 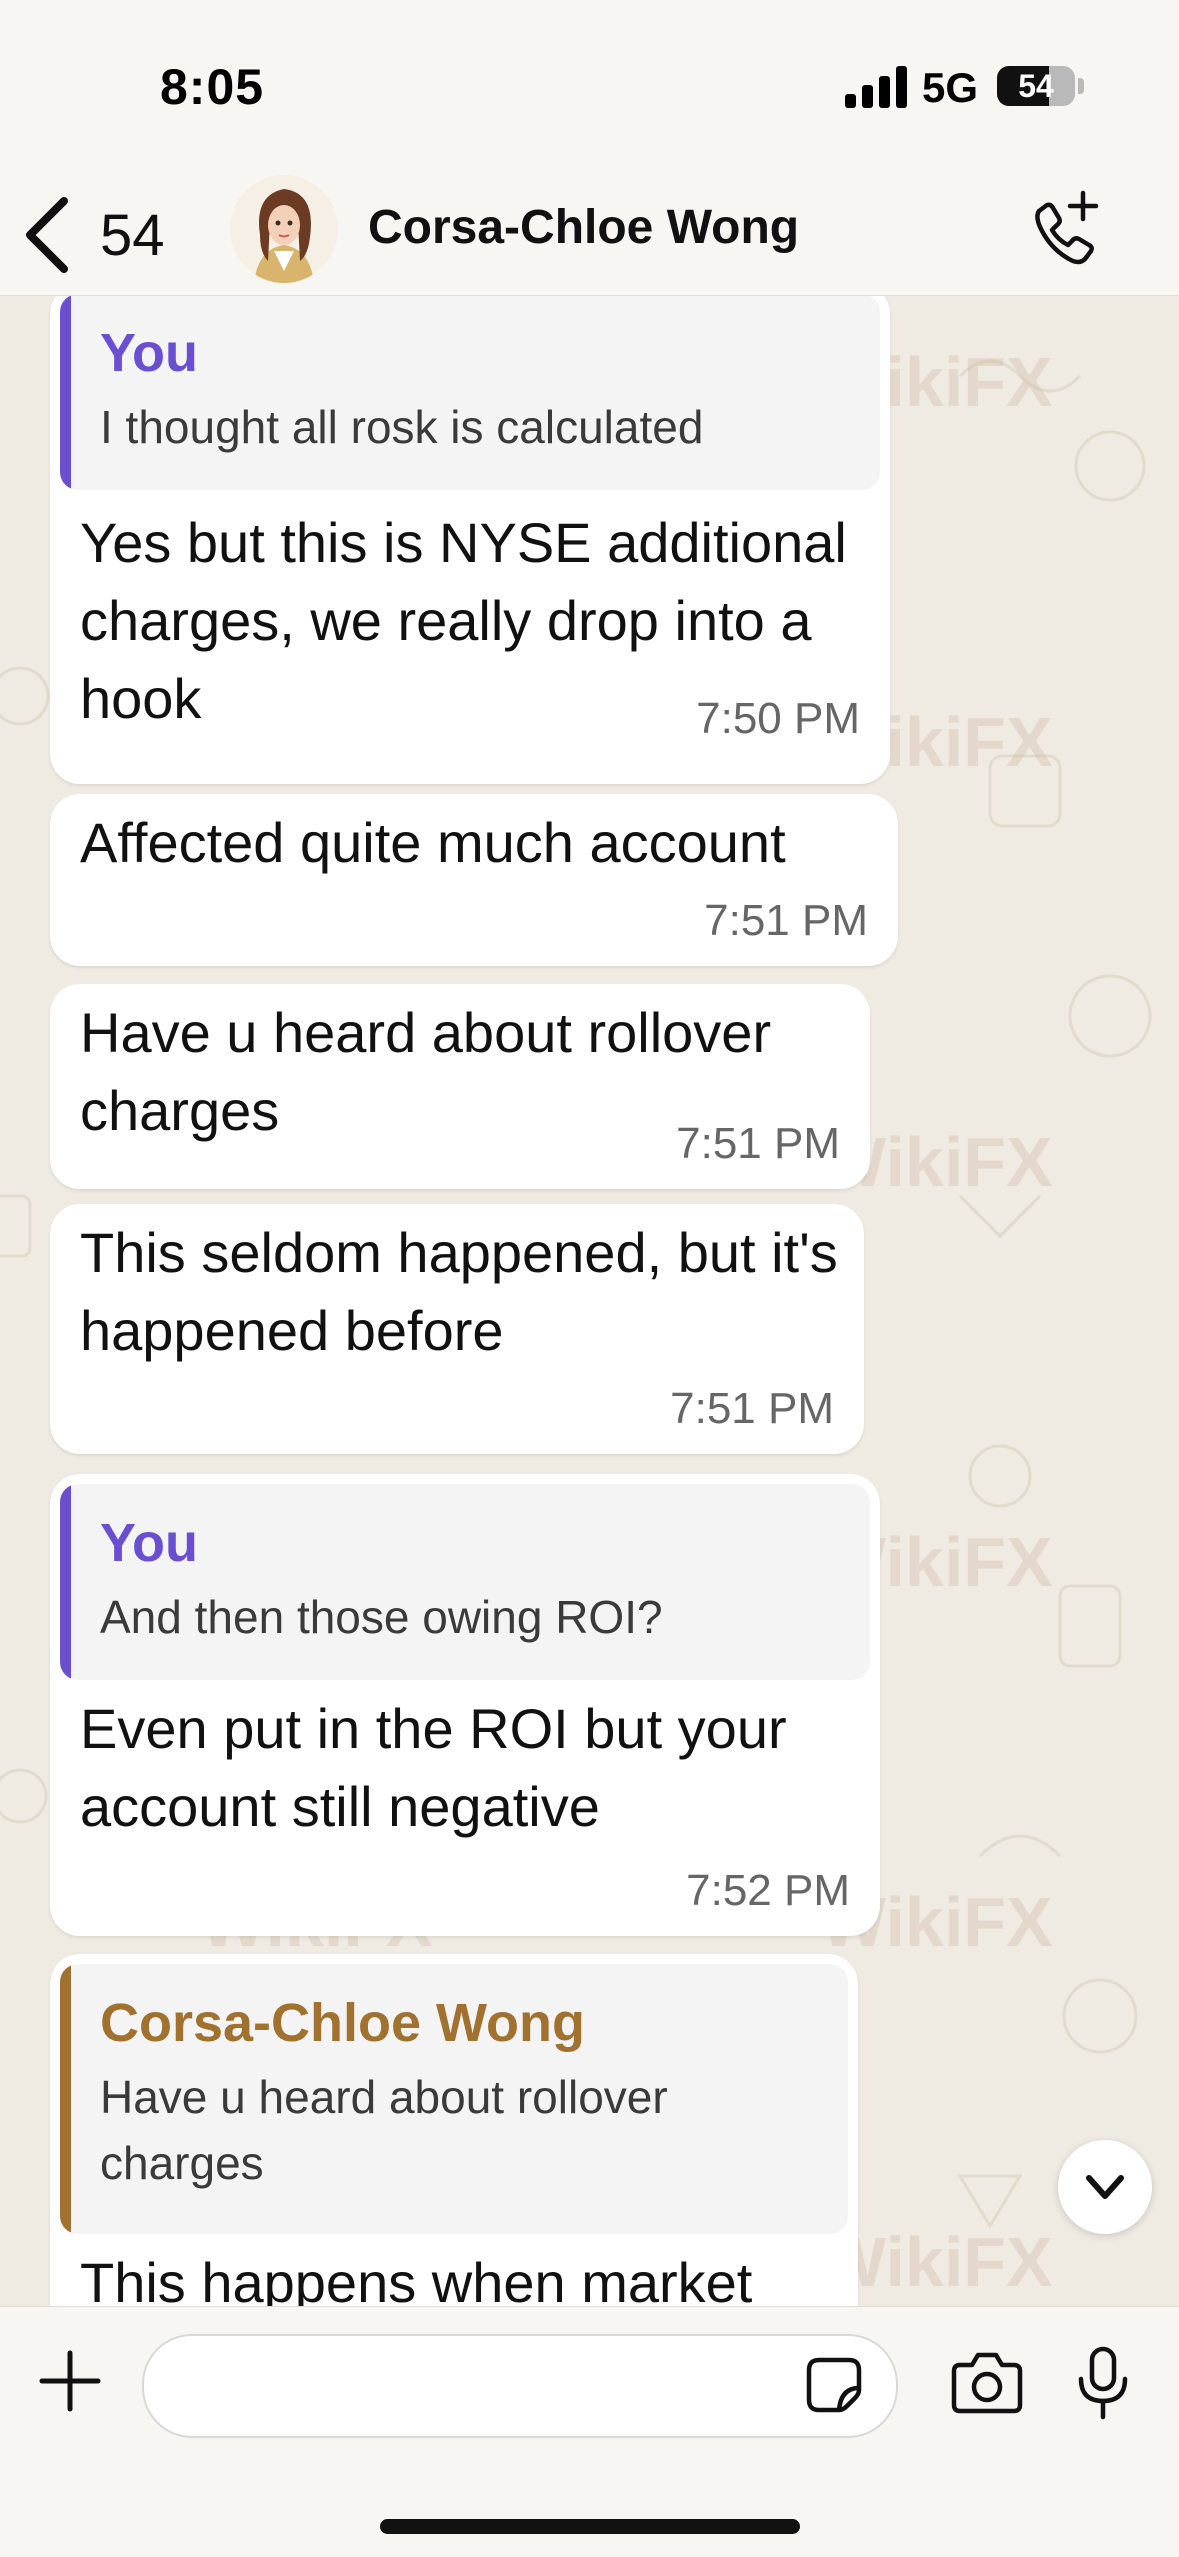 I want to click on chat-header: 54 Corsa-Chloe Wong, so click(x=589, y=235).